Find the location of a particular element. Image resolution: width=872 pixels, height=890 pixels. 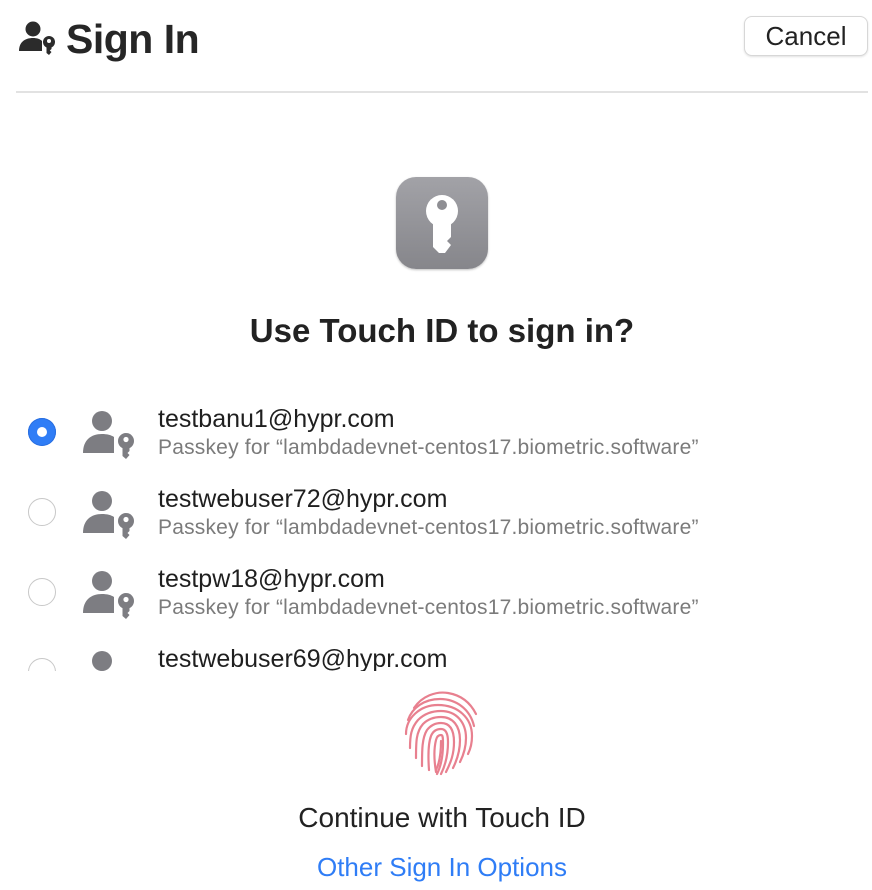

account-email: testpw18@hypr.com is located at coordinates (271, 579).